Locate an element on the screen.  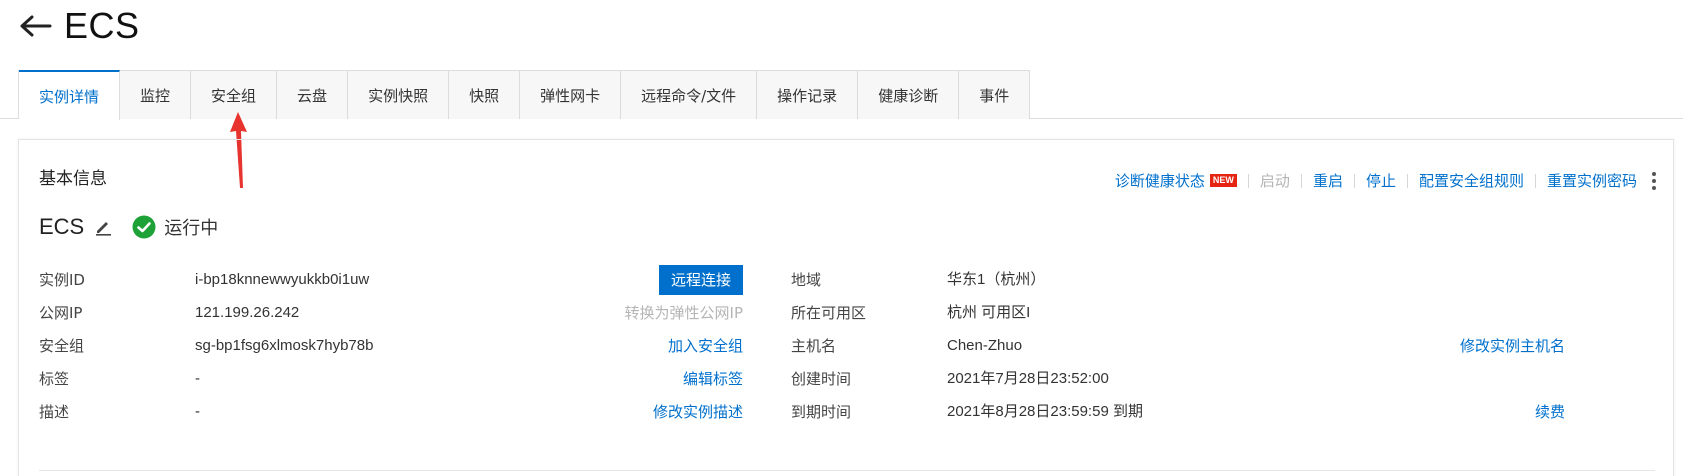
instance-id-label: 实例ID is located at coordinates (62, 280).